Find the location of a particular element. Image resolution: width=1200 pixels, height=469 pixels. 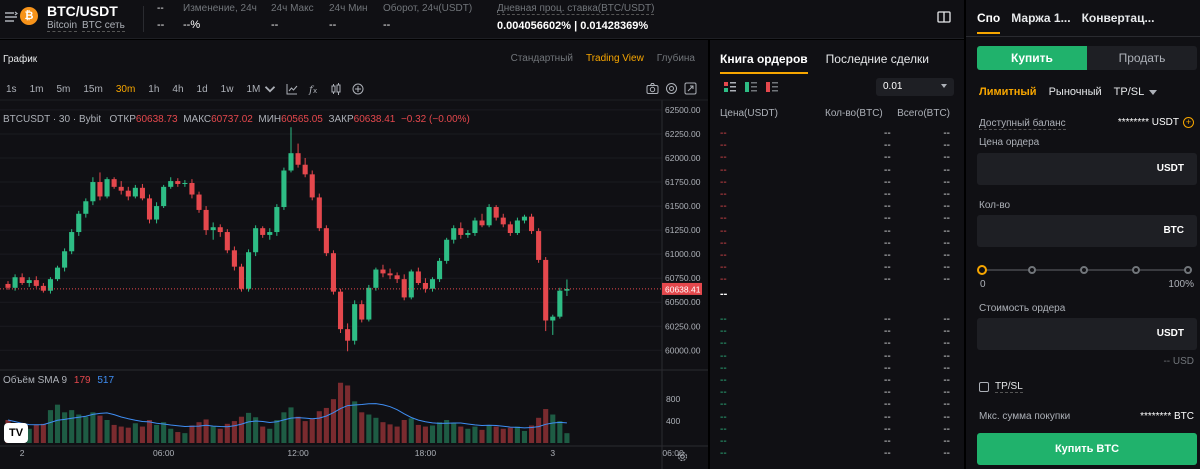

tf-15m: 15m is located at coordinates (92, 89).